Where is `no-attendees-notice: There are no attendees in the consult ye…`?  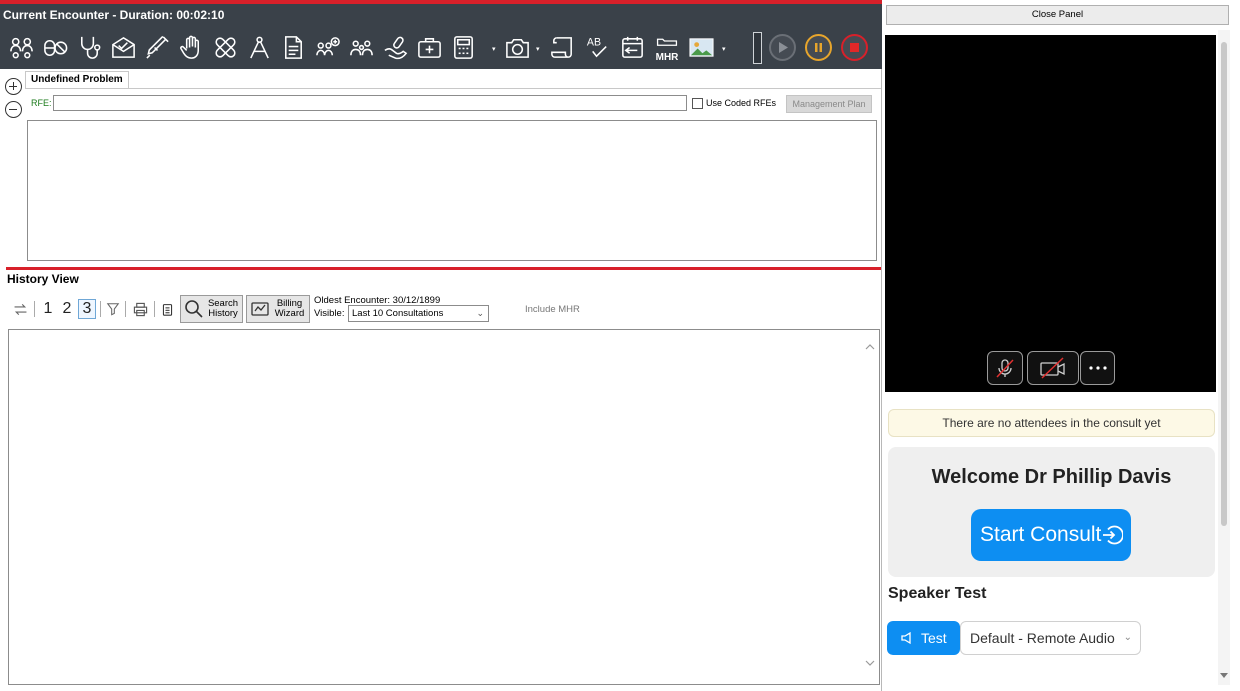
no-attendees-notice: There are no attendees in the consult ye… is located at coordinates (1051, 423).